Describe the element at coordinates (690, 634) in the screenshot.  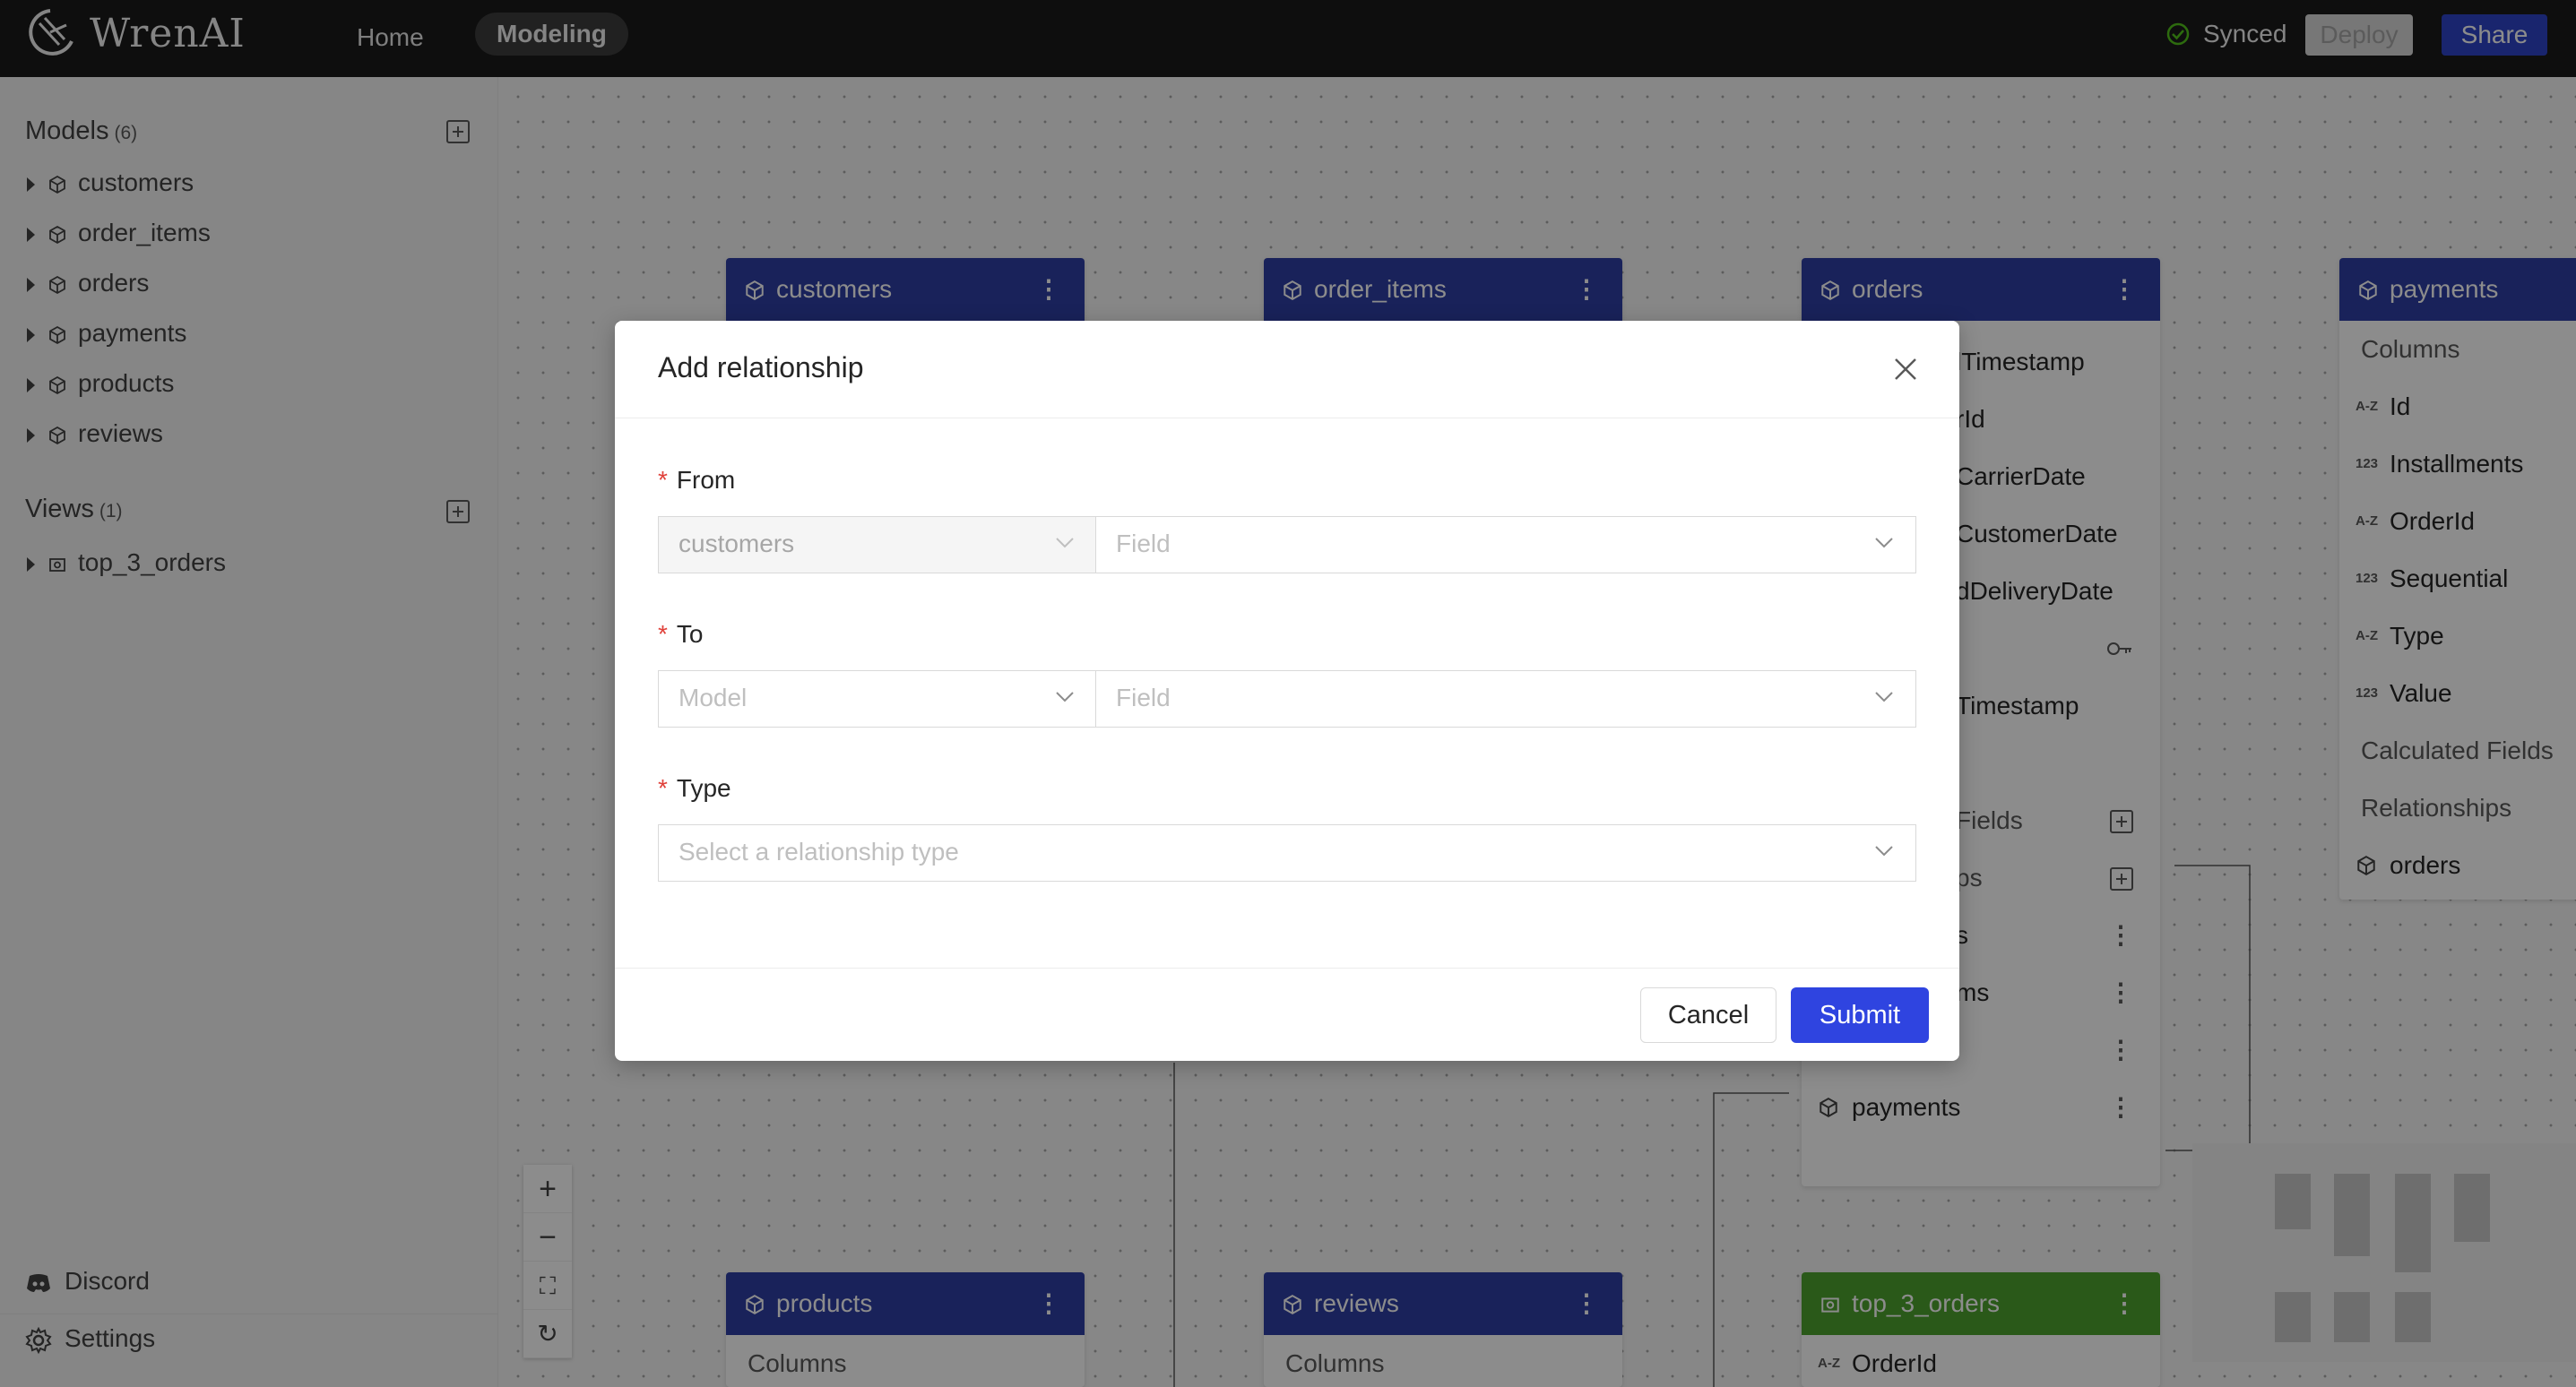
I see `to-label-text: To` at that location.